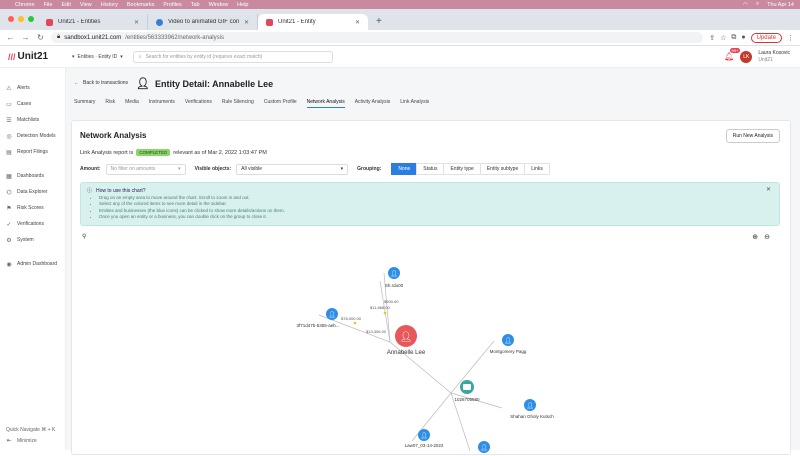 This screenshot has height=456, width=800. What do you see at coordinates (325, 103) in the screenshot?
I see `tab-network-analysis: Network Analysis` at bounding box center [325, 103].